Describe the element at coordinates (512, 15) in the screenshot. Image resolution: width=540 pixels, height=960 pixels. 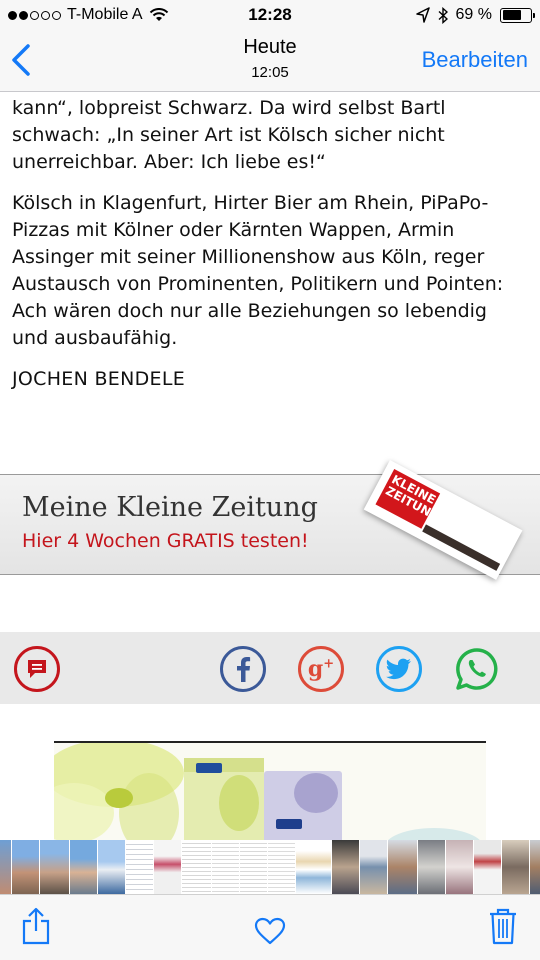
I see `battery-level` at that location.